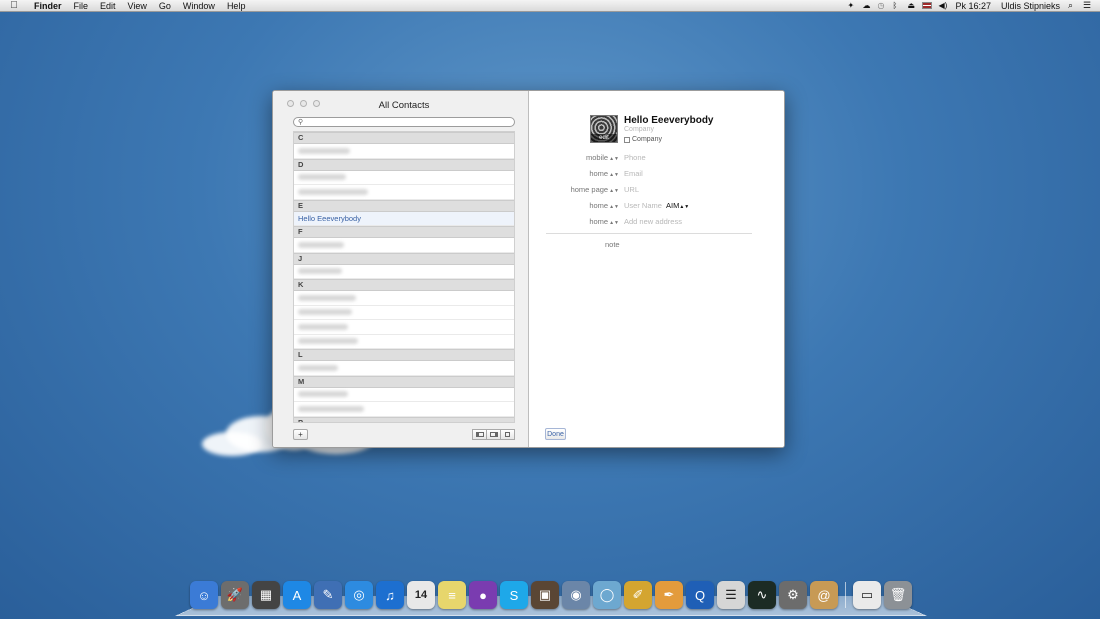  I want to click on url-field-row: home page▲▼ URL, so click(644, 190).